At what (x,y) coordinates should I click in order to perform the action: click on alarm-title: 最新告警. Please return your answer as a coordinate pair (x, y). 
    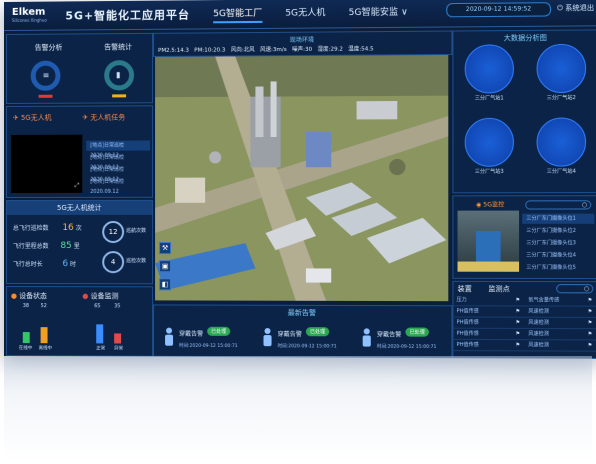
    Looking at the image, I should click on (302, 313).